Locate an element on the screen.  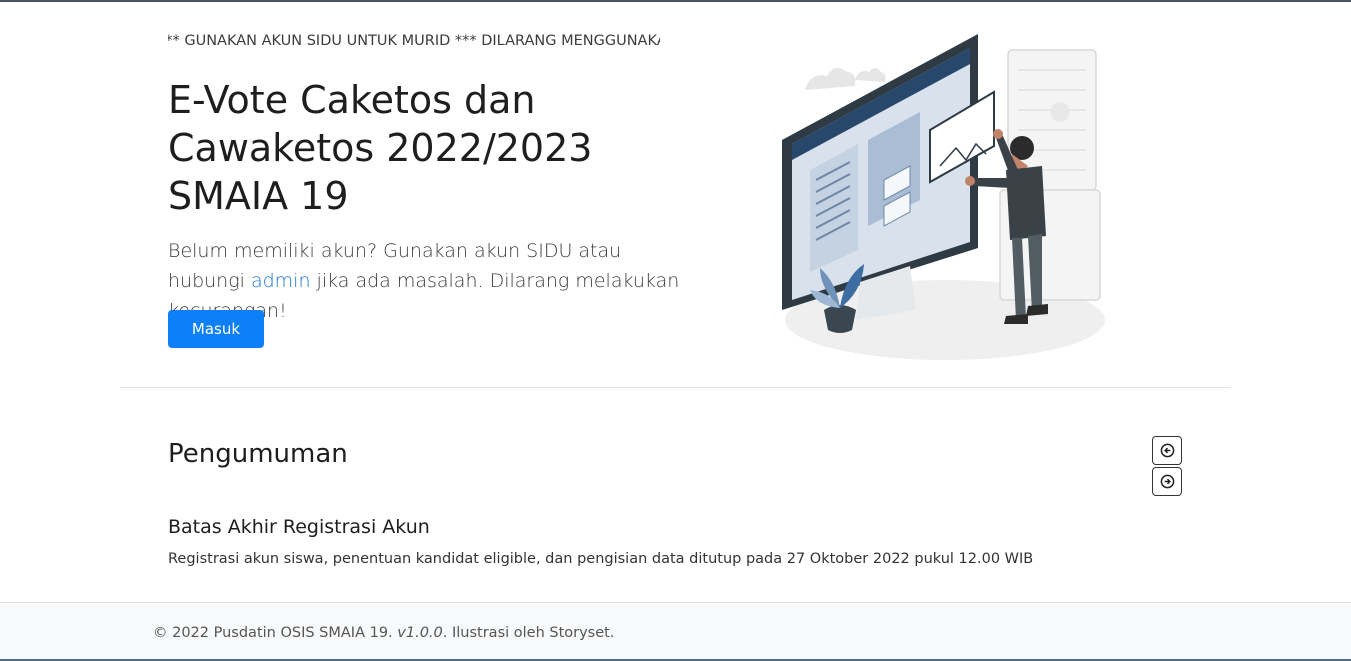
footer-version: v1.0.0 is located at coordinates (420, 633).